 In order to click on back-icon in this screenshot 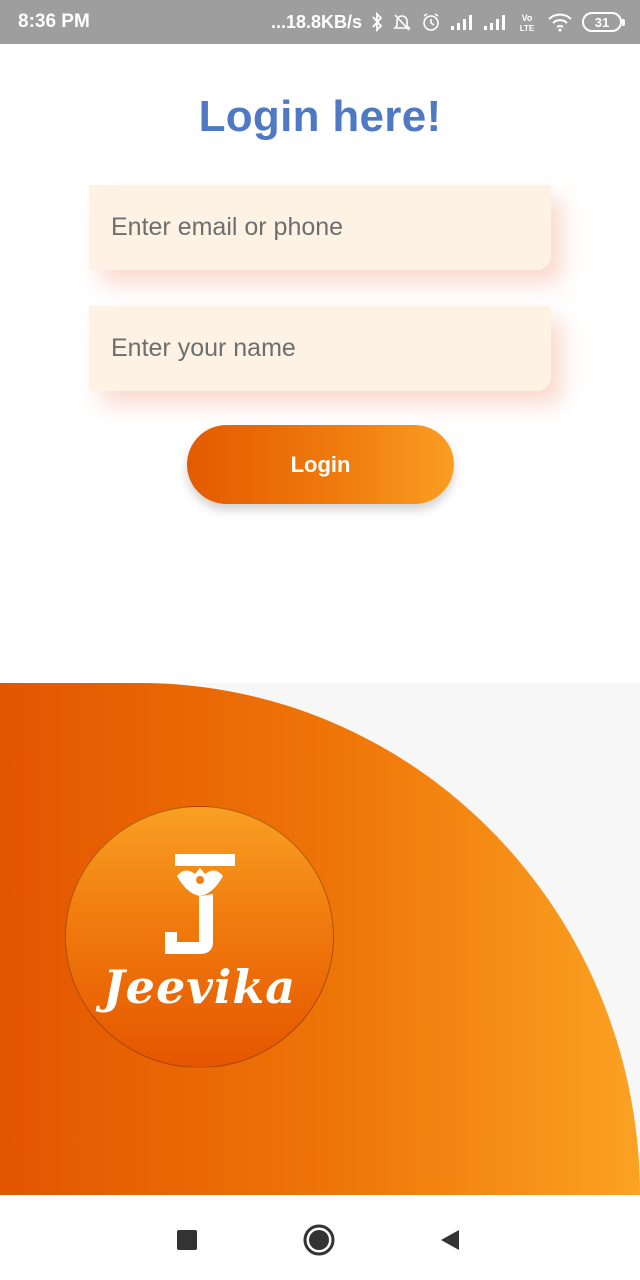, I will do `click(450, 1240)`.